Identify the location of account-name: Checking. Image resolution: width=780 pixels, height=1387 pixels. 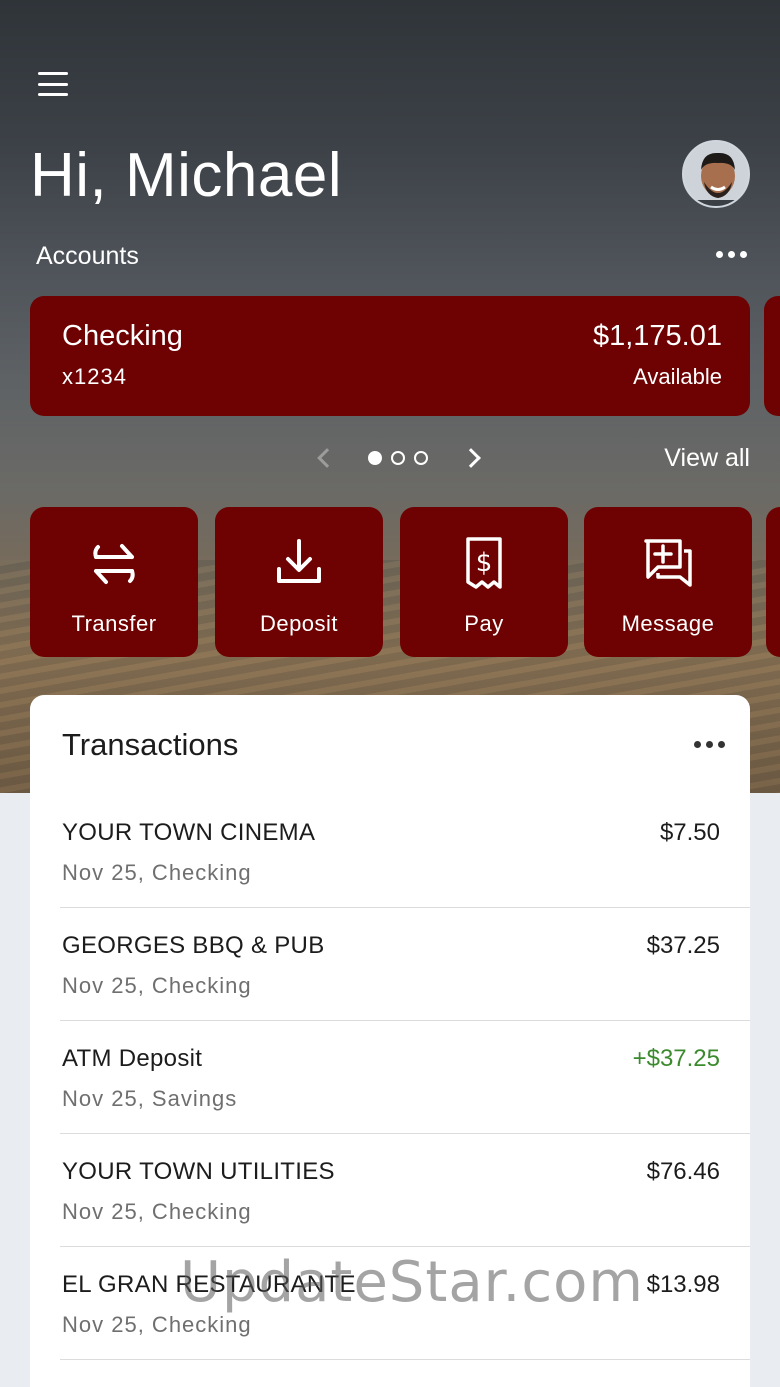
(122, 336).